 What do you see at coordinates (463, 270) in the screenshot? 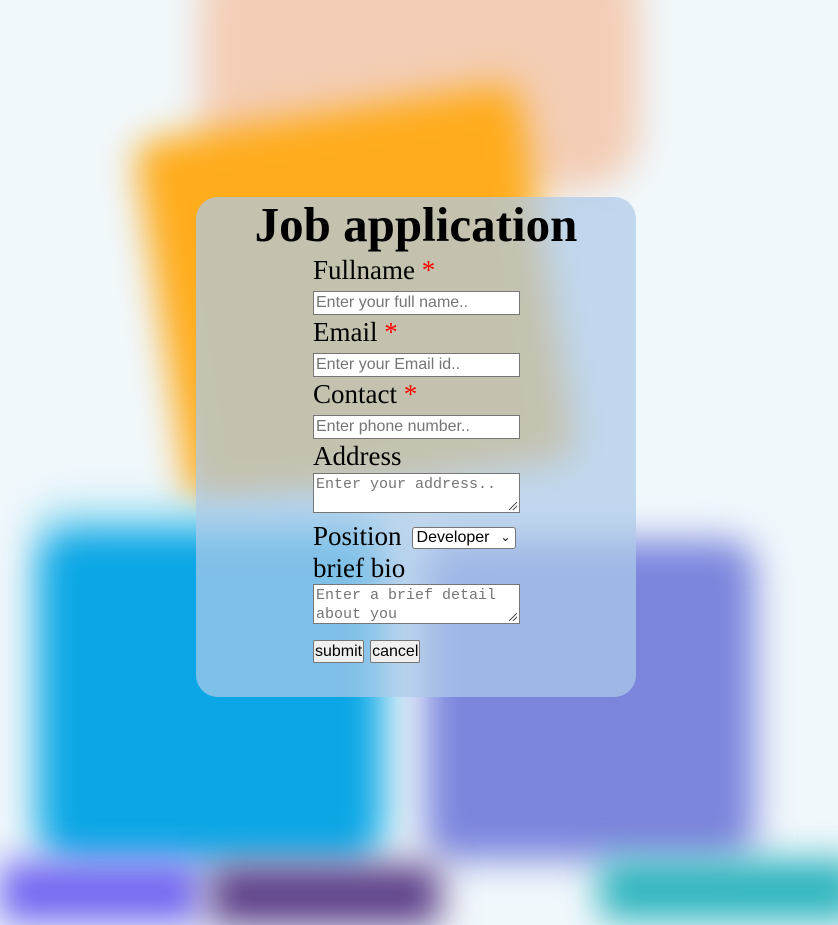
I see `fullname-label: Fullname *` at bounding box center [463, 270].